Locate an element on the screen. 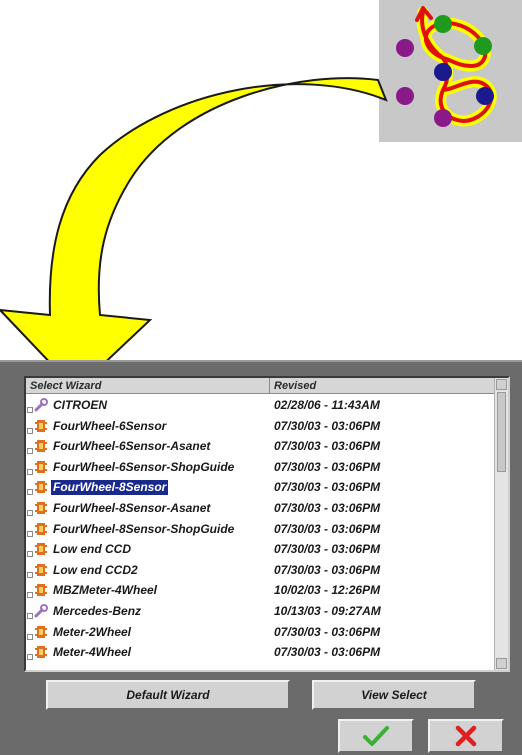  checkmark-icon is located at coordinates (376, 736).